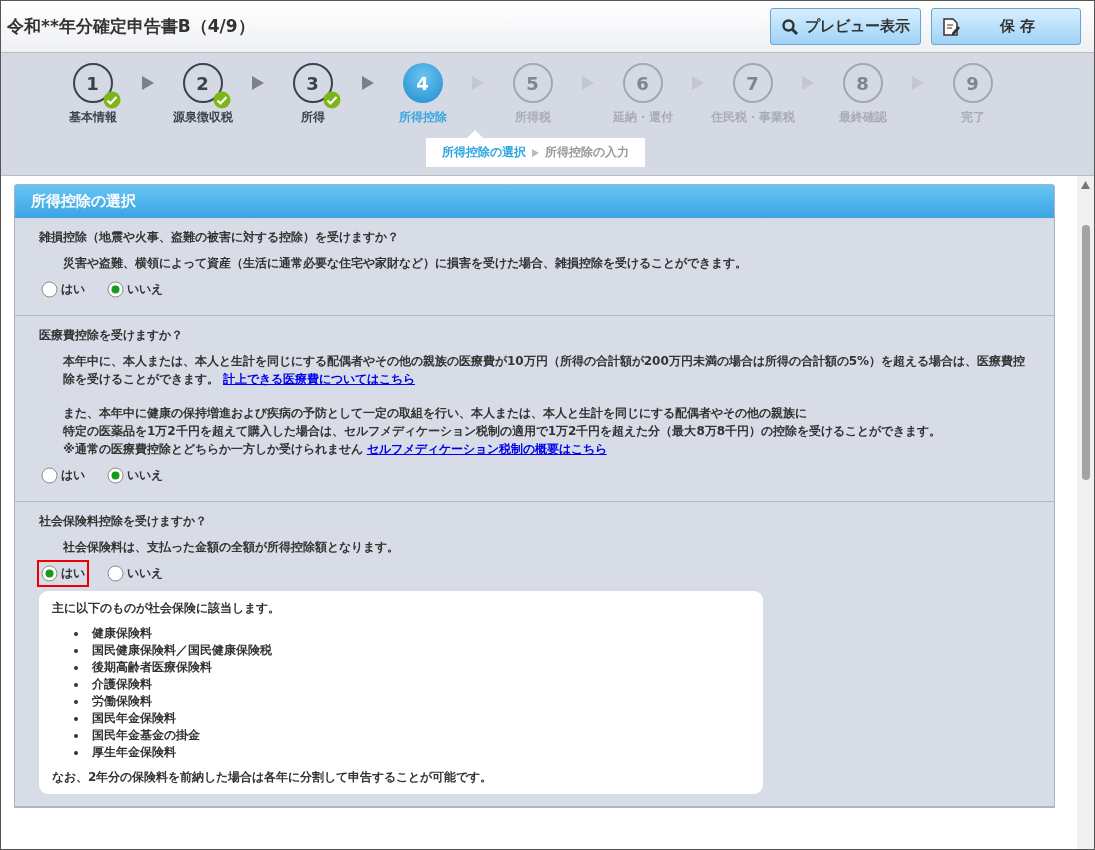  What do you see at coordinates (231, 547) in the screenshot?
I see `description-text: 社会保険料は、支払った金額の全額が所得控除額となります。` at bounding box center [231, 547].